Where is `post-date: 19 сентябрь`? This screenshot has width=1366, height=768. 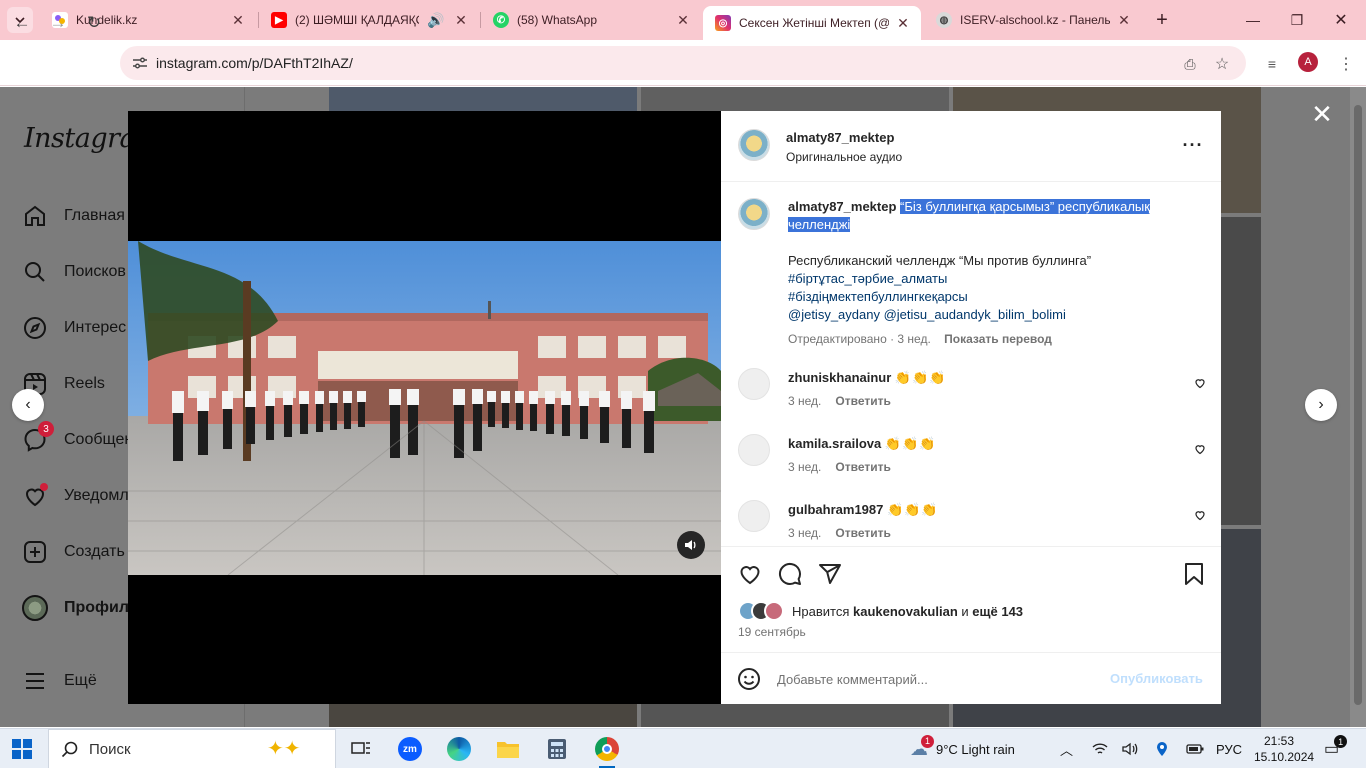
post-date: 19 сентябрь is located at coordinates (772, 632).